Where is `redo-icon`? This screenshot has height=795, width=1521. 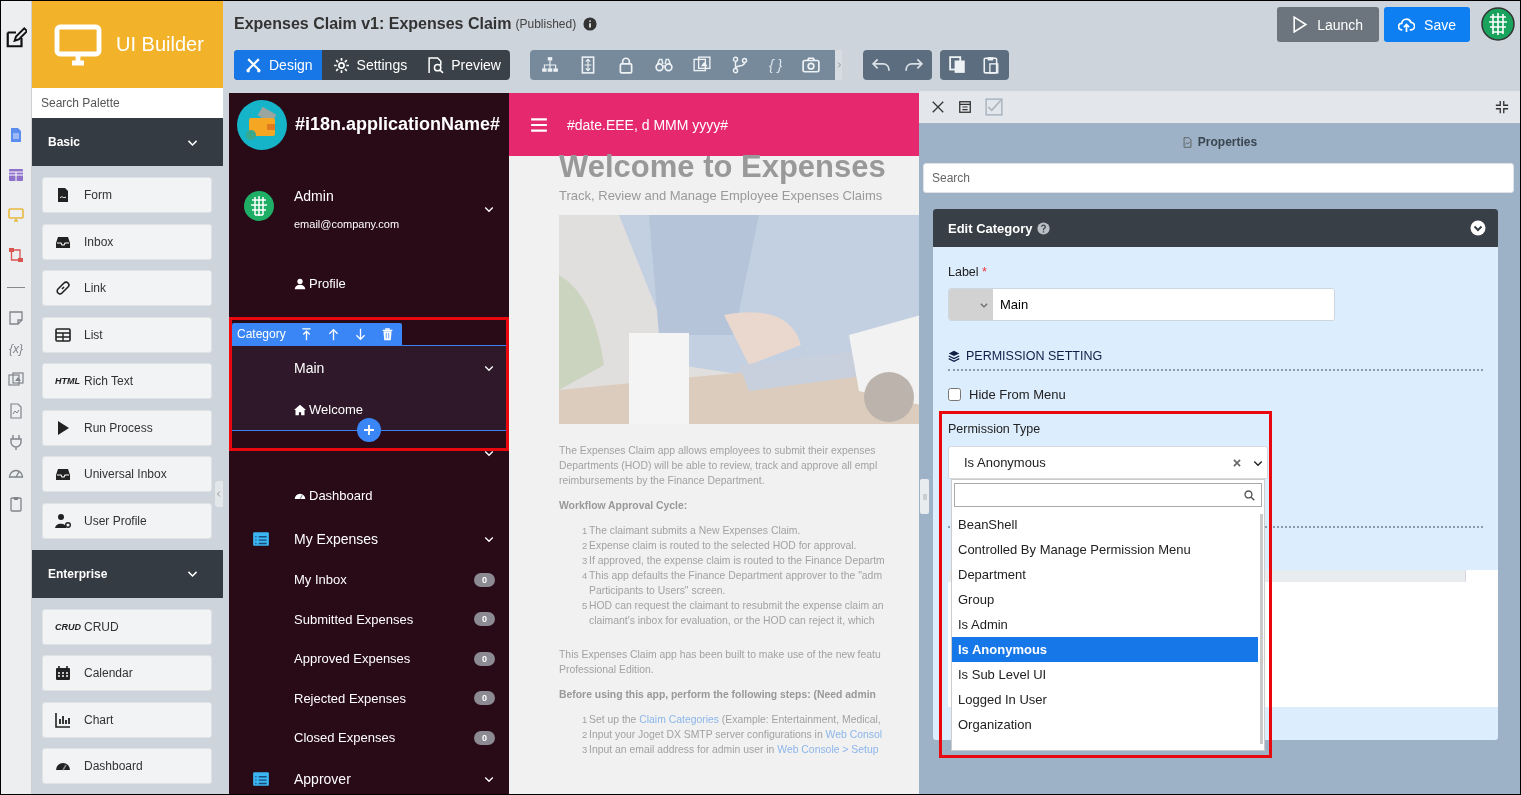 redo-icon is located at coordinates (914, 65).